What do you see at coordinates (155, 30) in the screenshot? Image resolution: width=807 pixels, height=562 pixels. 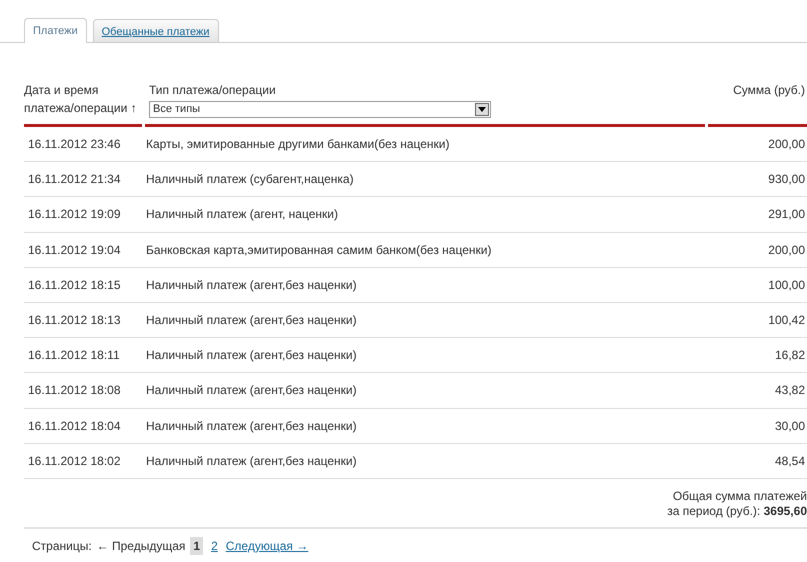 I see `tab: Обещанные платежи` at bounding box center [155, 30].